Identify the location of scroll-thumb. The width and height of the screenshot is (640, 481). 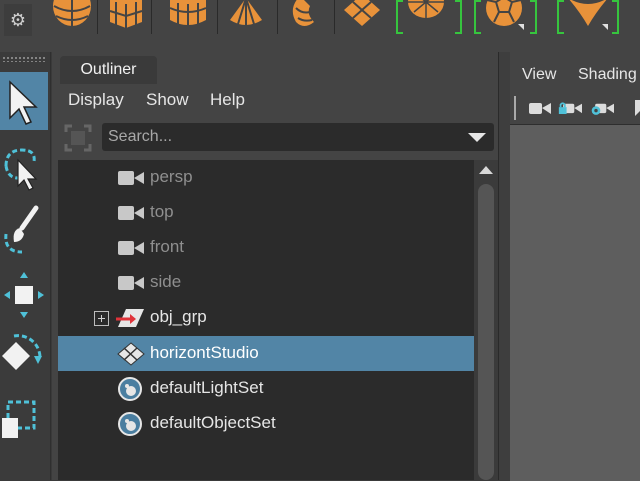
(486, 332).